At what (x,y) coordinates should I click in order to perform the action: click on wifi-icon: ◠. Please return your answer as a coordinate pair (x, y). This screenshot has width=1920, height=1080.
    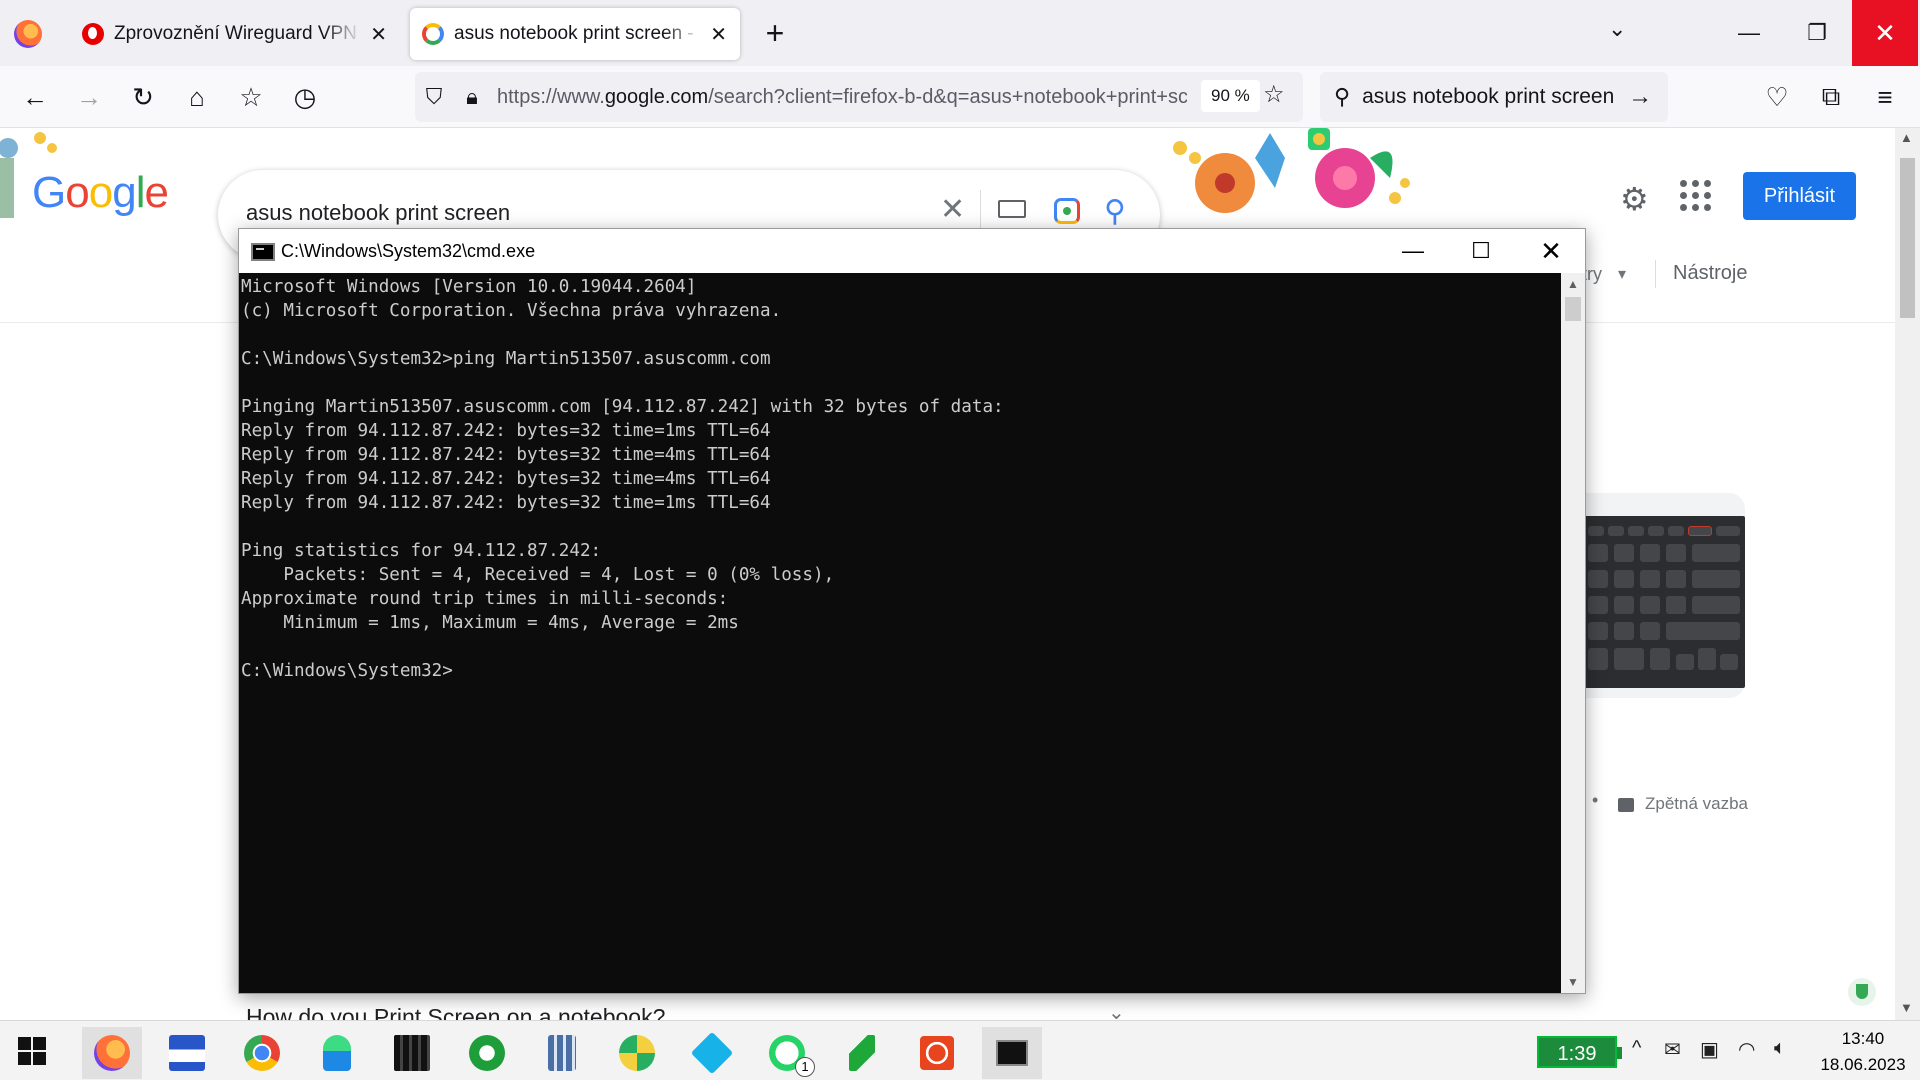
    Looking at the image, I should click on (1746, 1049).